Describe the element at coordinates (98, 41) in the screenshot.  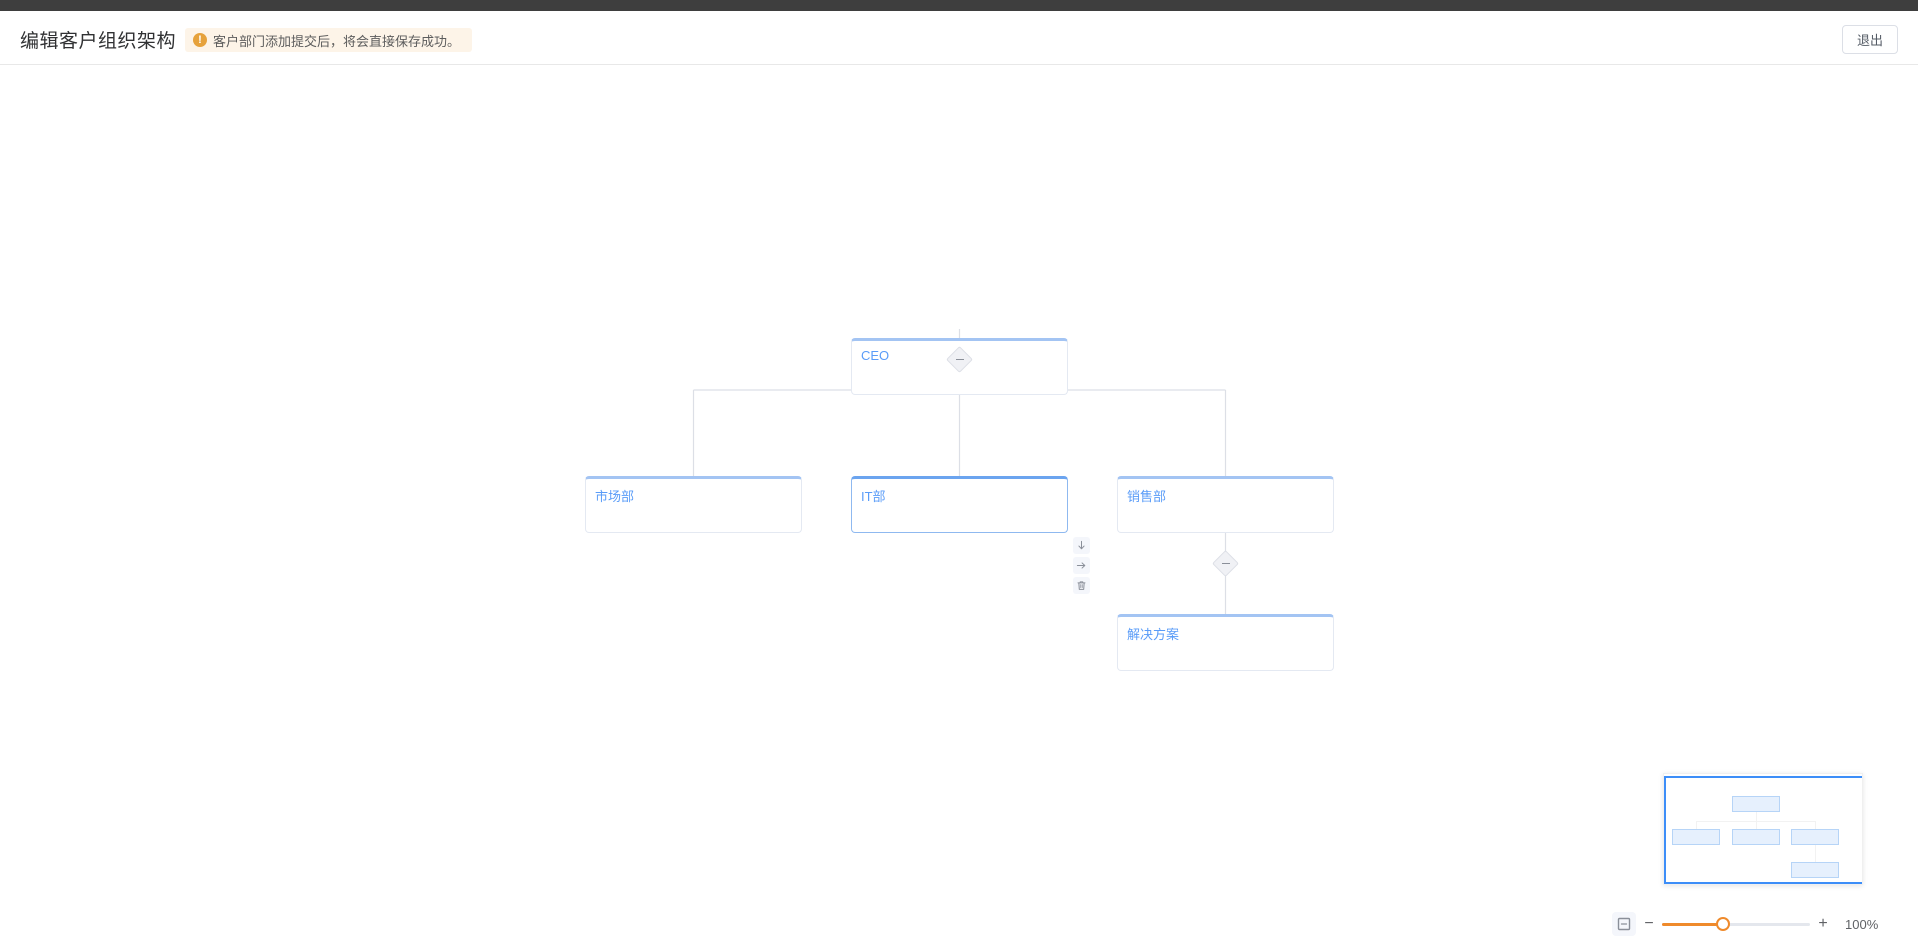
I see `page-title: 编辑客户组织架构` at that location.